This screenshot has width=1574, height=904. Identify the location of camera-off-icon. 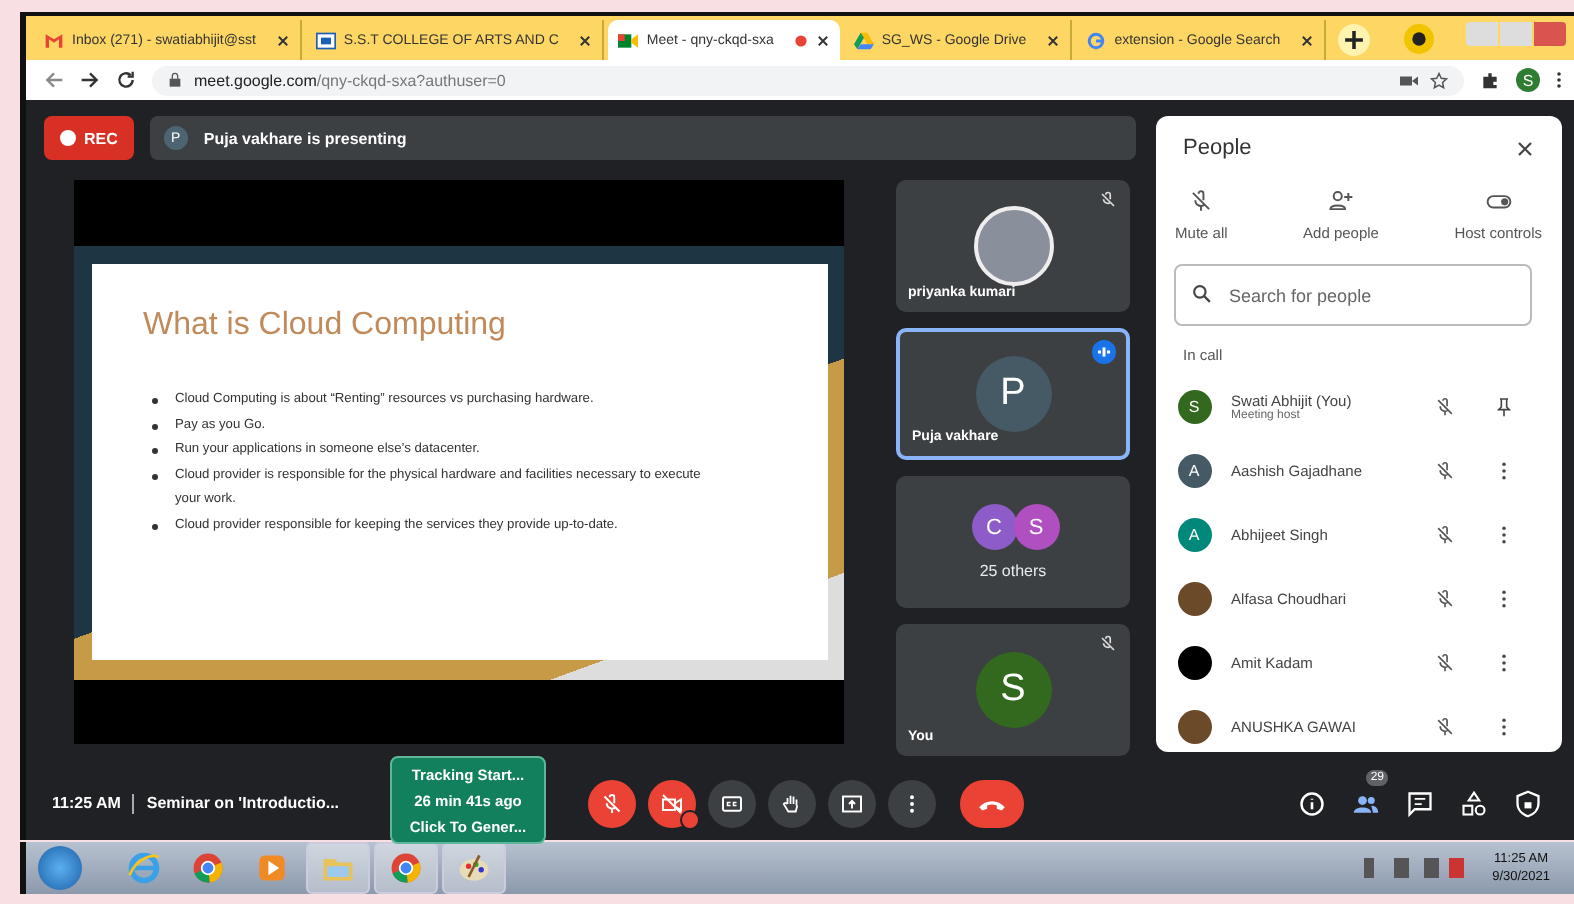
(672, 803).